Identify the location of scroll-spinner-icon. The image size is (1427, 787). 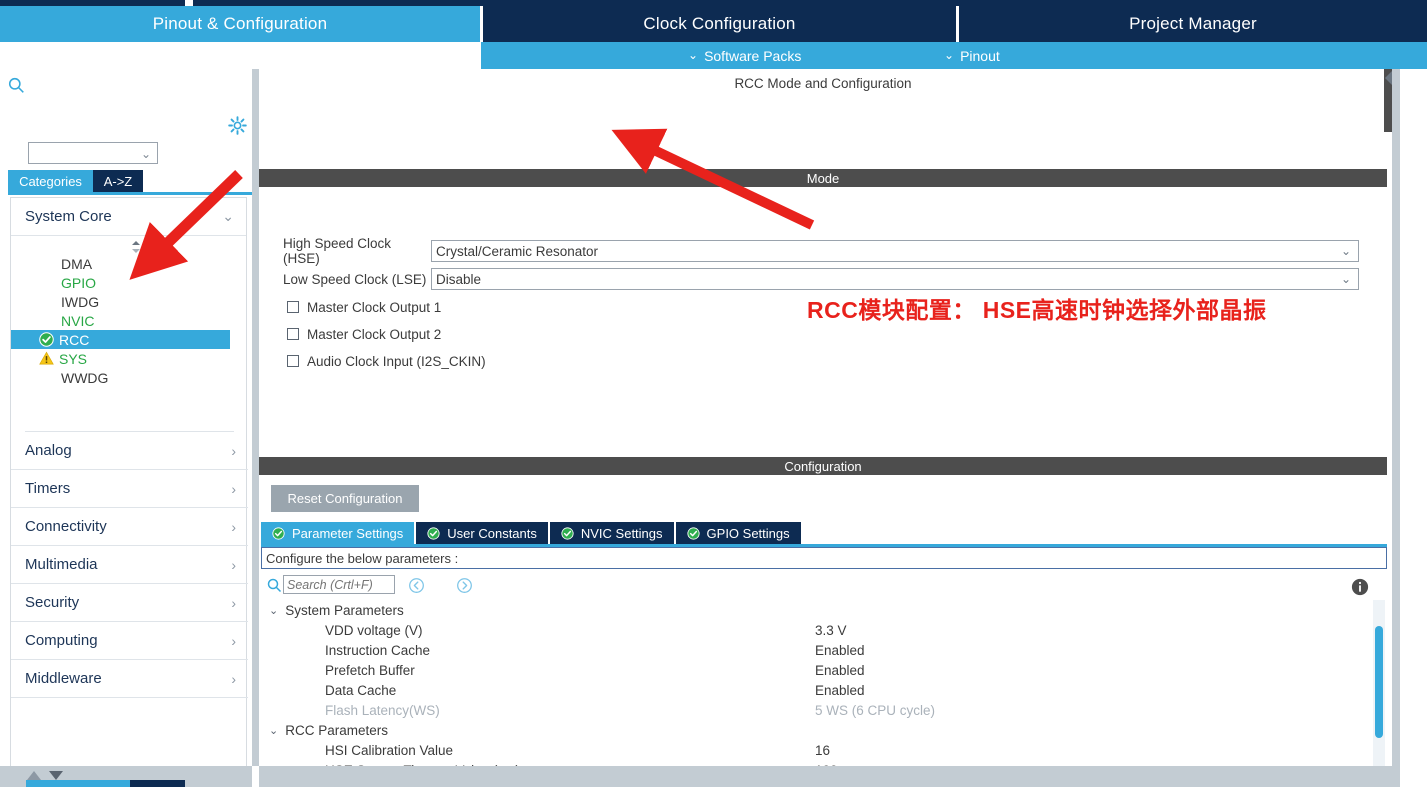
(136, 247).